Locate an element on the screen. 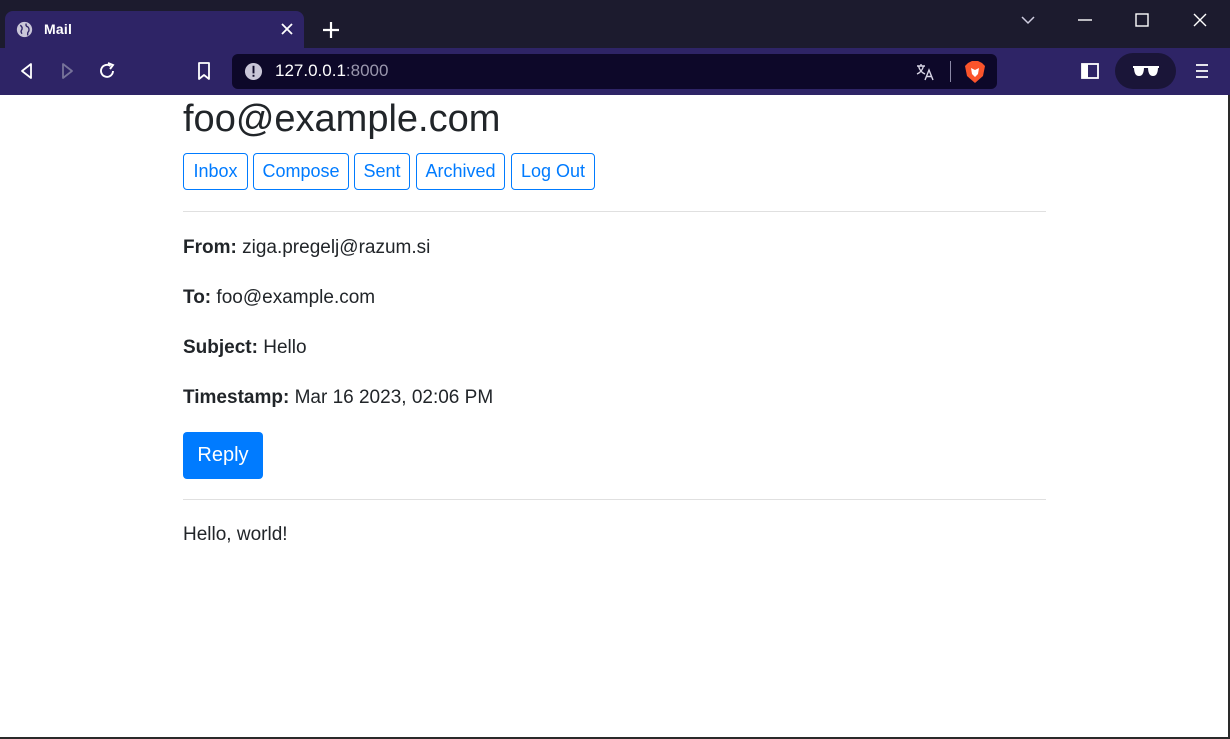 The width and height of the screenshot is (1230, 739). url-text: 127.0.0.1:8000 is located at coordinates (331, 71).